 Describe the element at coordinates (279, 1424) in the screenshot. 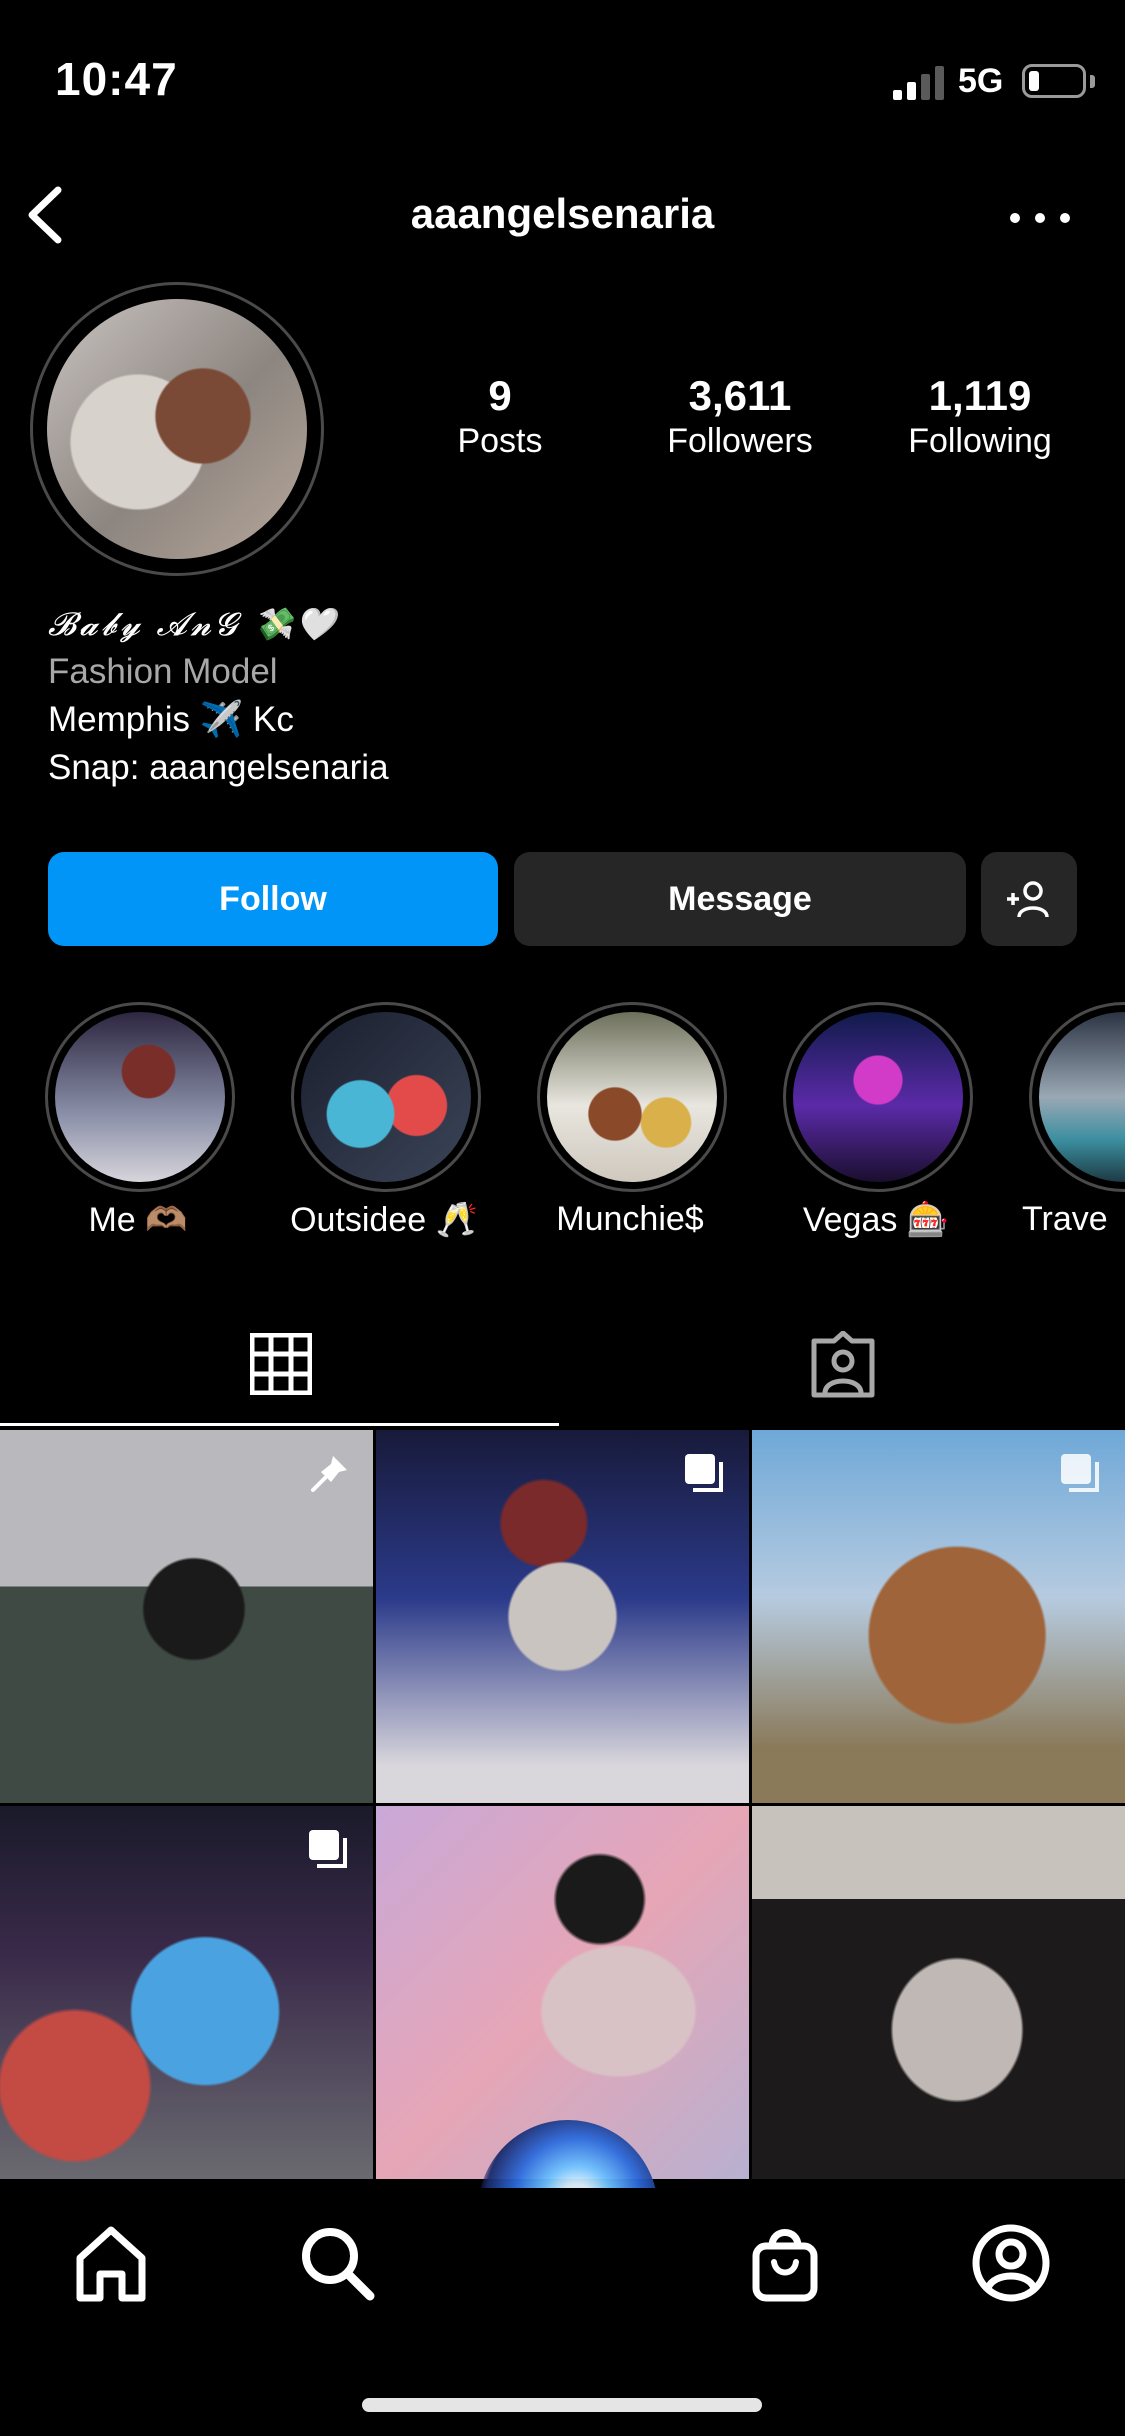

I see `tab-active-indicator` at that location.